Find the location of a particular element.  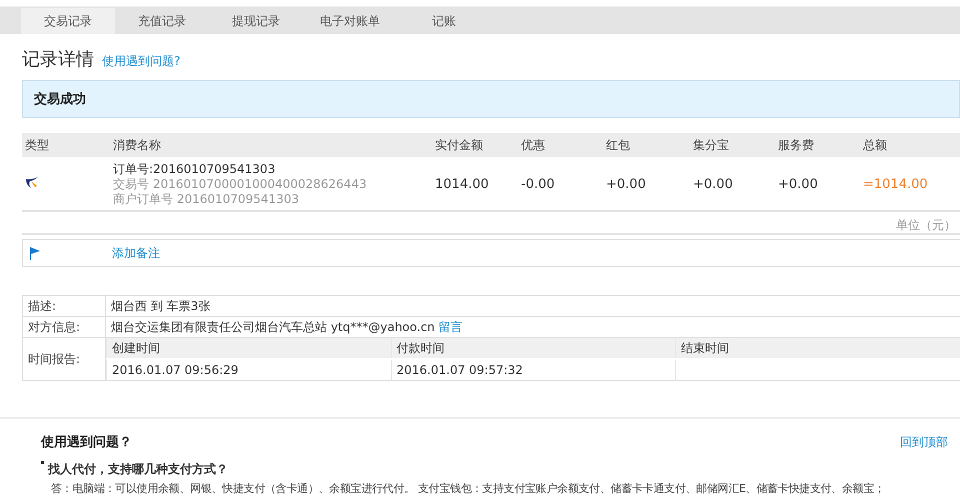

column-header: 创建时间 is located at coordinates (248, 348).